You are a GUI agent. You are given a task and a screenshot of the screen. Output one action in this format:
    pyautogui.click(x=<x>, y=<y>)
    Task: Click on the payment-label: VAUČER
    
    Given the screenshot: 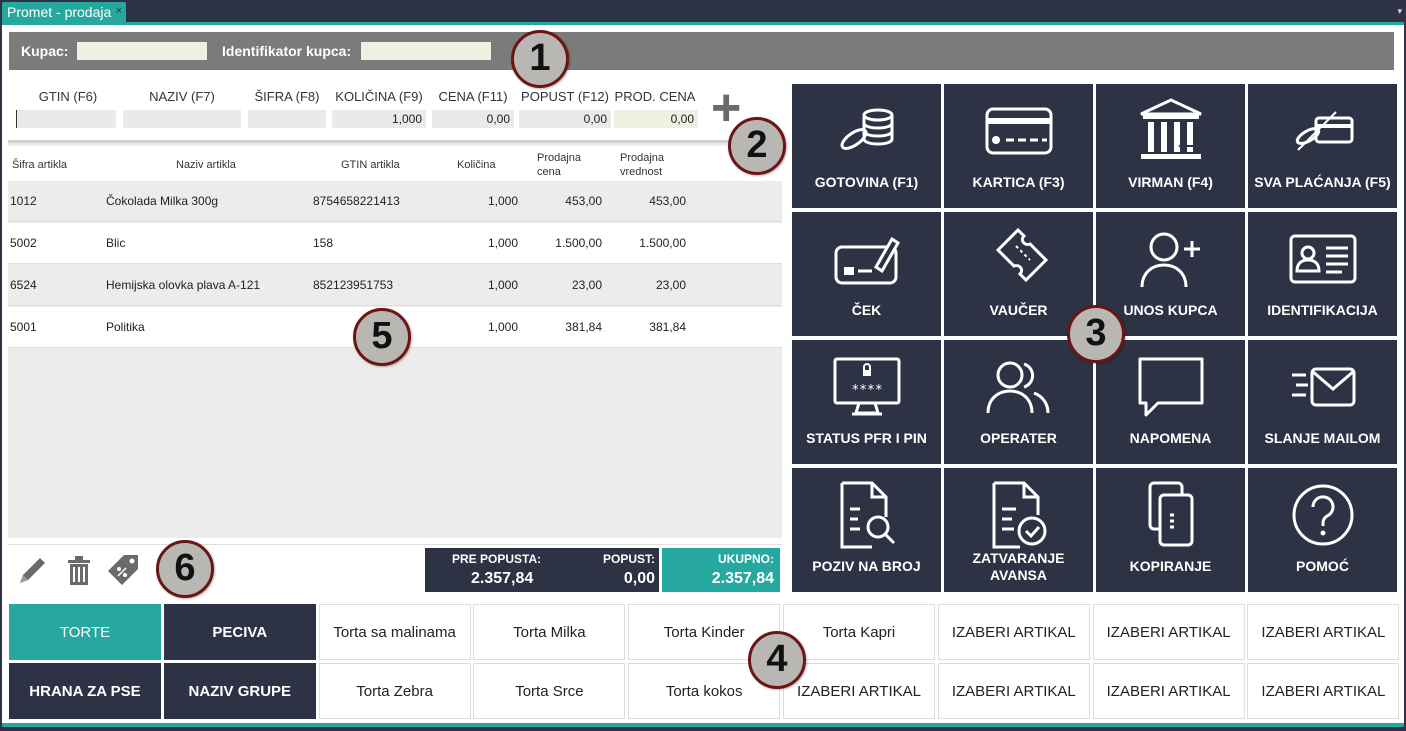 What is the action you would take?
    pyautogui.click(x=1018, y=310)
    